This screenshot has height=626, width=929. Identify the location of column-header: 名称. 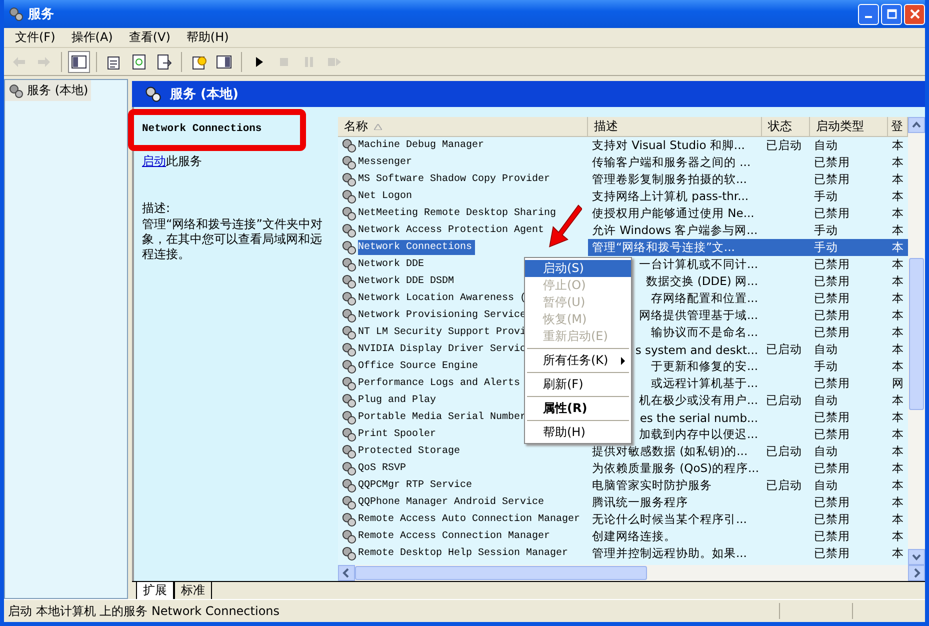
(463, 126).